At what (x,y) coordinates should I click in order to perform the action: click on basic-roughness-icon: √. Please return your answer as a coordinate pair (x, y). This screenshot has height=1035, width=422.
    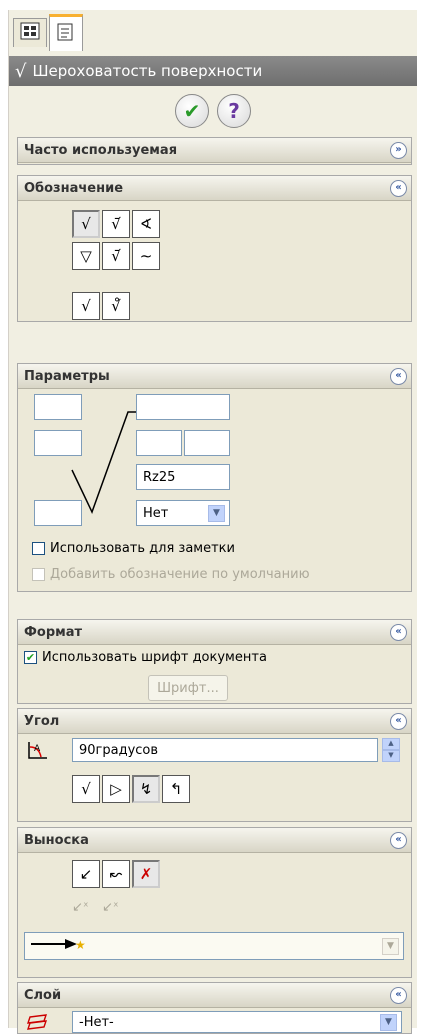
    Looking at the image, I should click on (86, 224).